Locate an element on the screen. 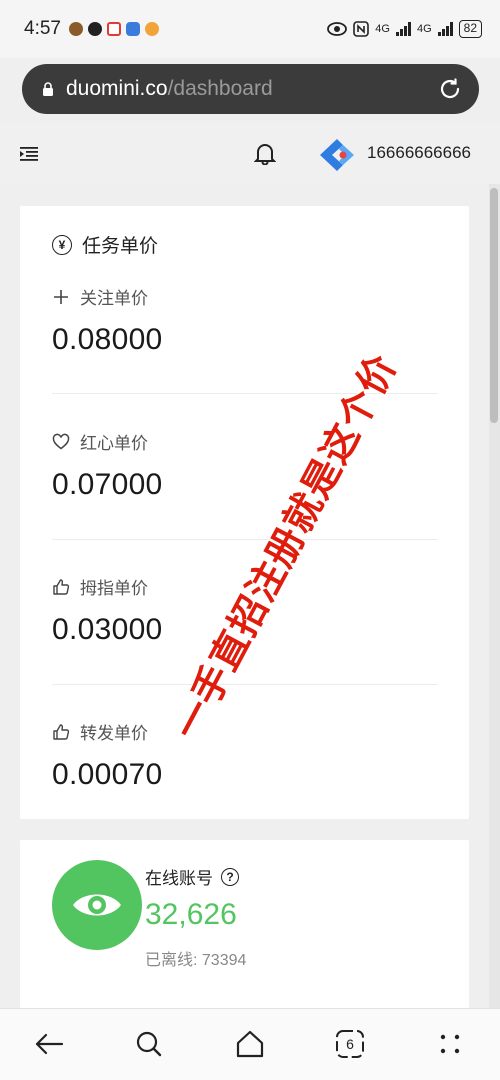 The width and height of the screenshot is (500, 1080). battery-level: 82 is located at coordinates (470, 29).